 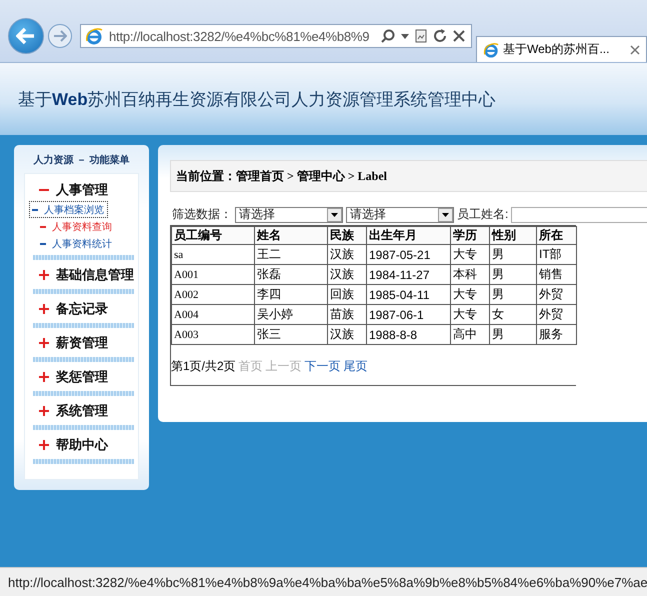 I want to click on table-cell: 回族, so click(x=347, y=294).